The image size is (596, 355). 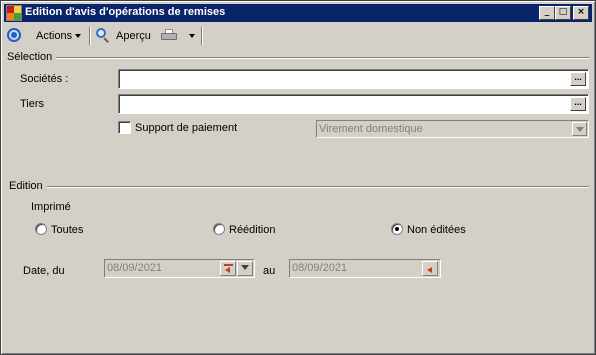 What do you see at coordinates (371, 129) in the screenshot?
I see `support-paiement-value: Virement domestique` at bounding box center [371, 129].